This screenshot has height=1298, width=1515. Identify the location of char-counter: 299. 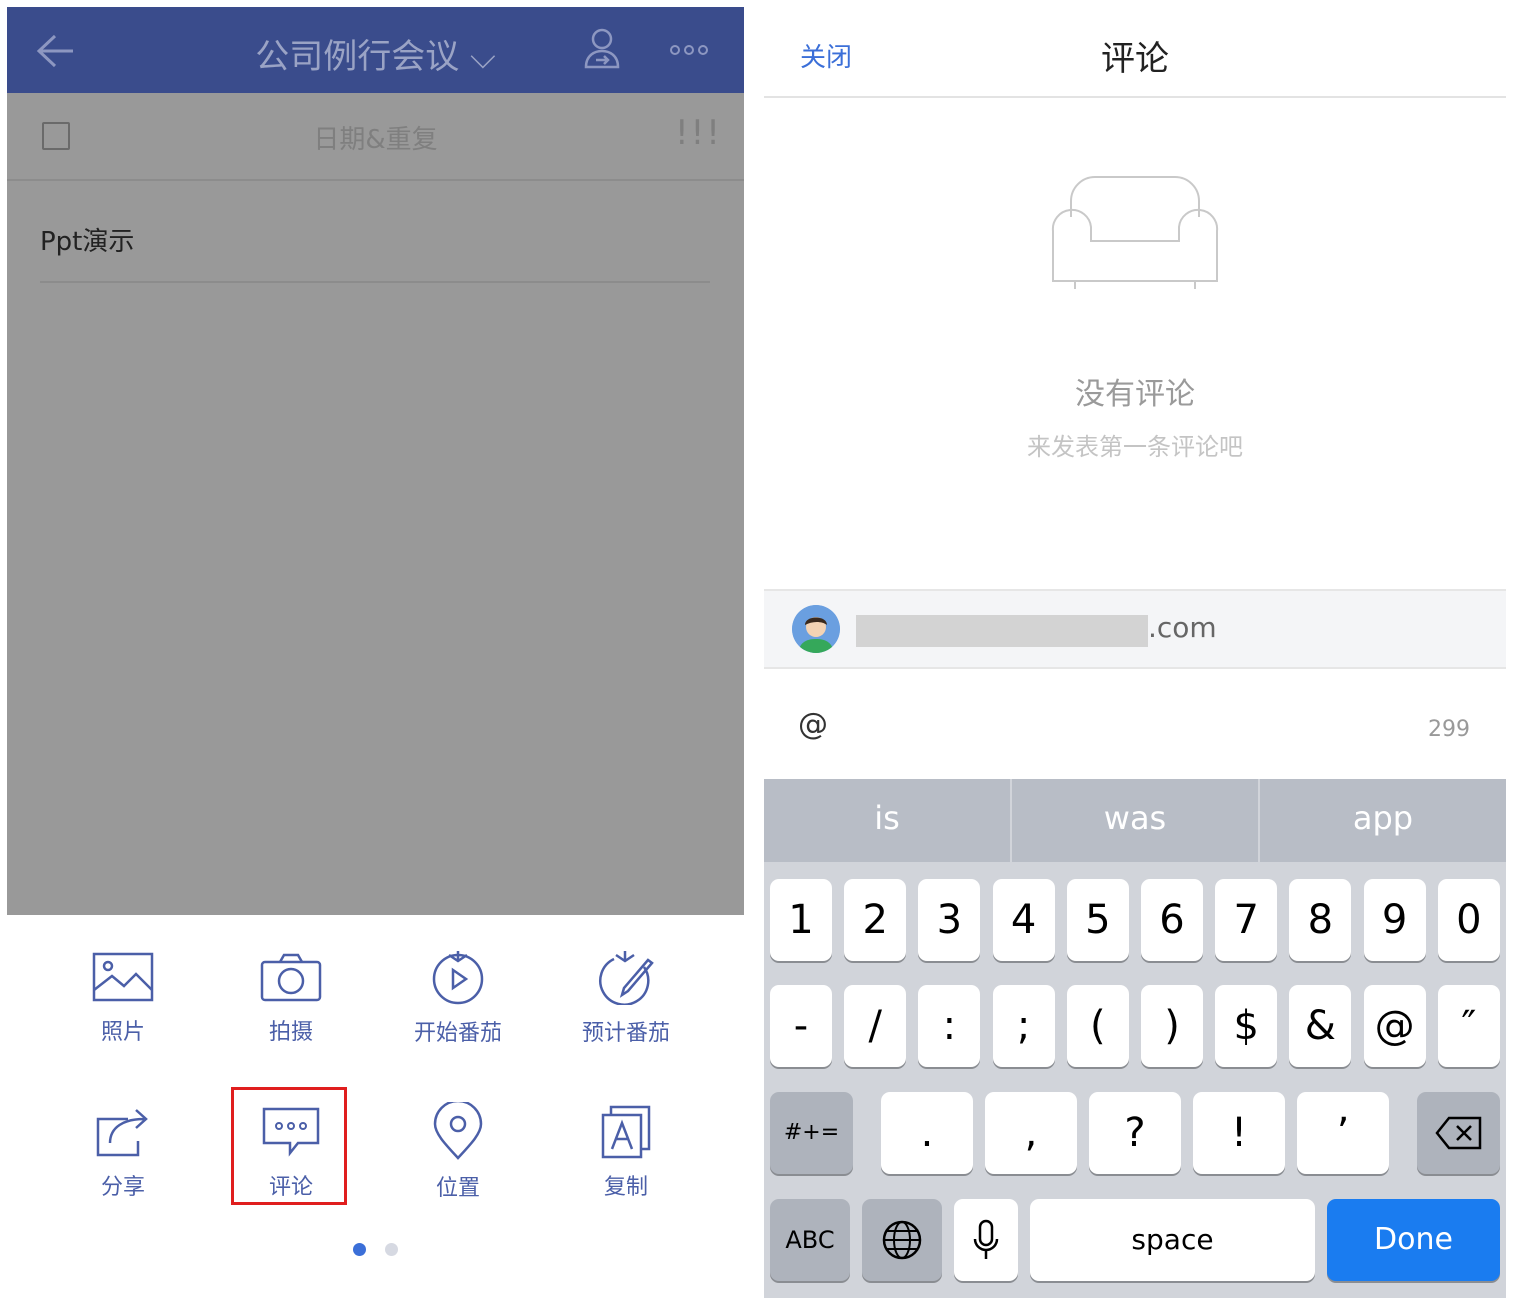
(1449, 729).